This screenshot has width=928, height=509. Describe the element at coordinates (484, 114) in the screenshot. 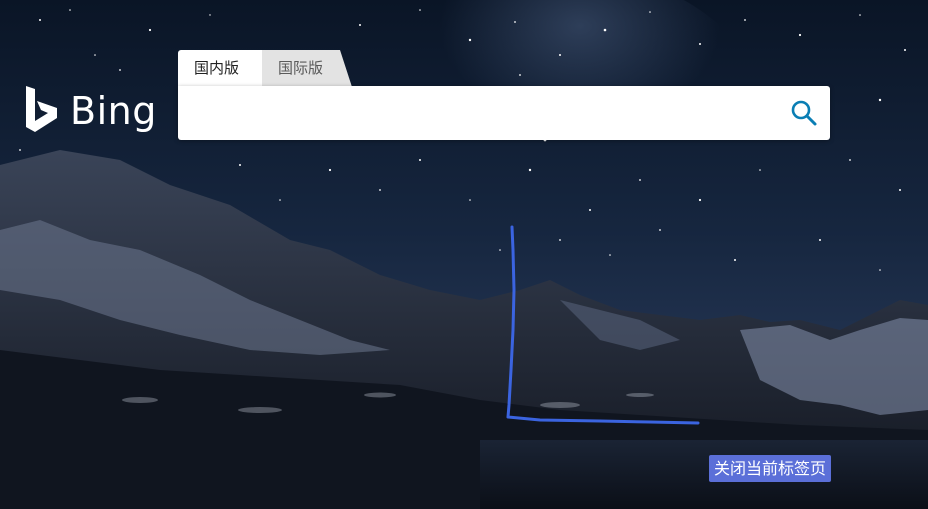

I see `search-input` at that location.